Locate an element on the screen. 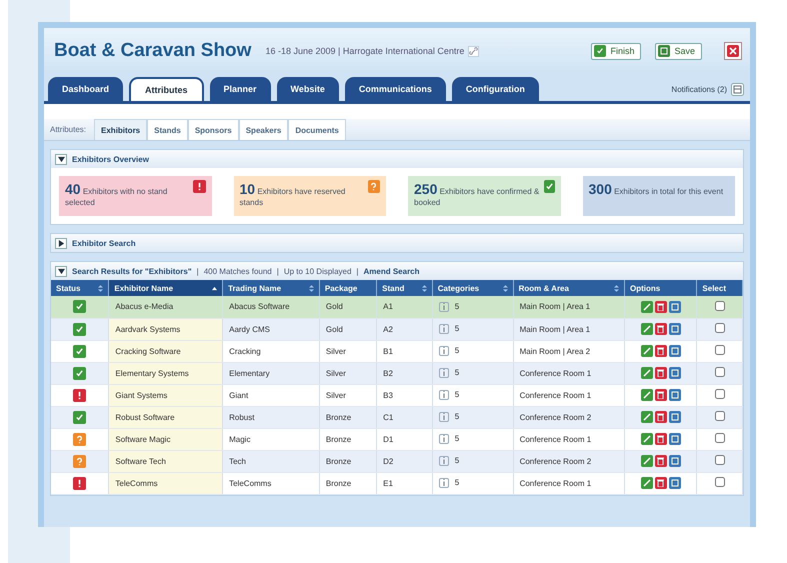 The height and width of the screenshot is (563, 787). notifications-link: Notifications (2) is located at coordinates (699, 89).